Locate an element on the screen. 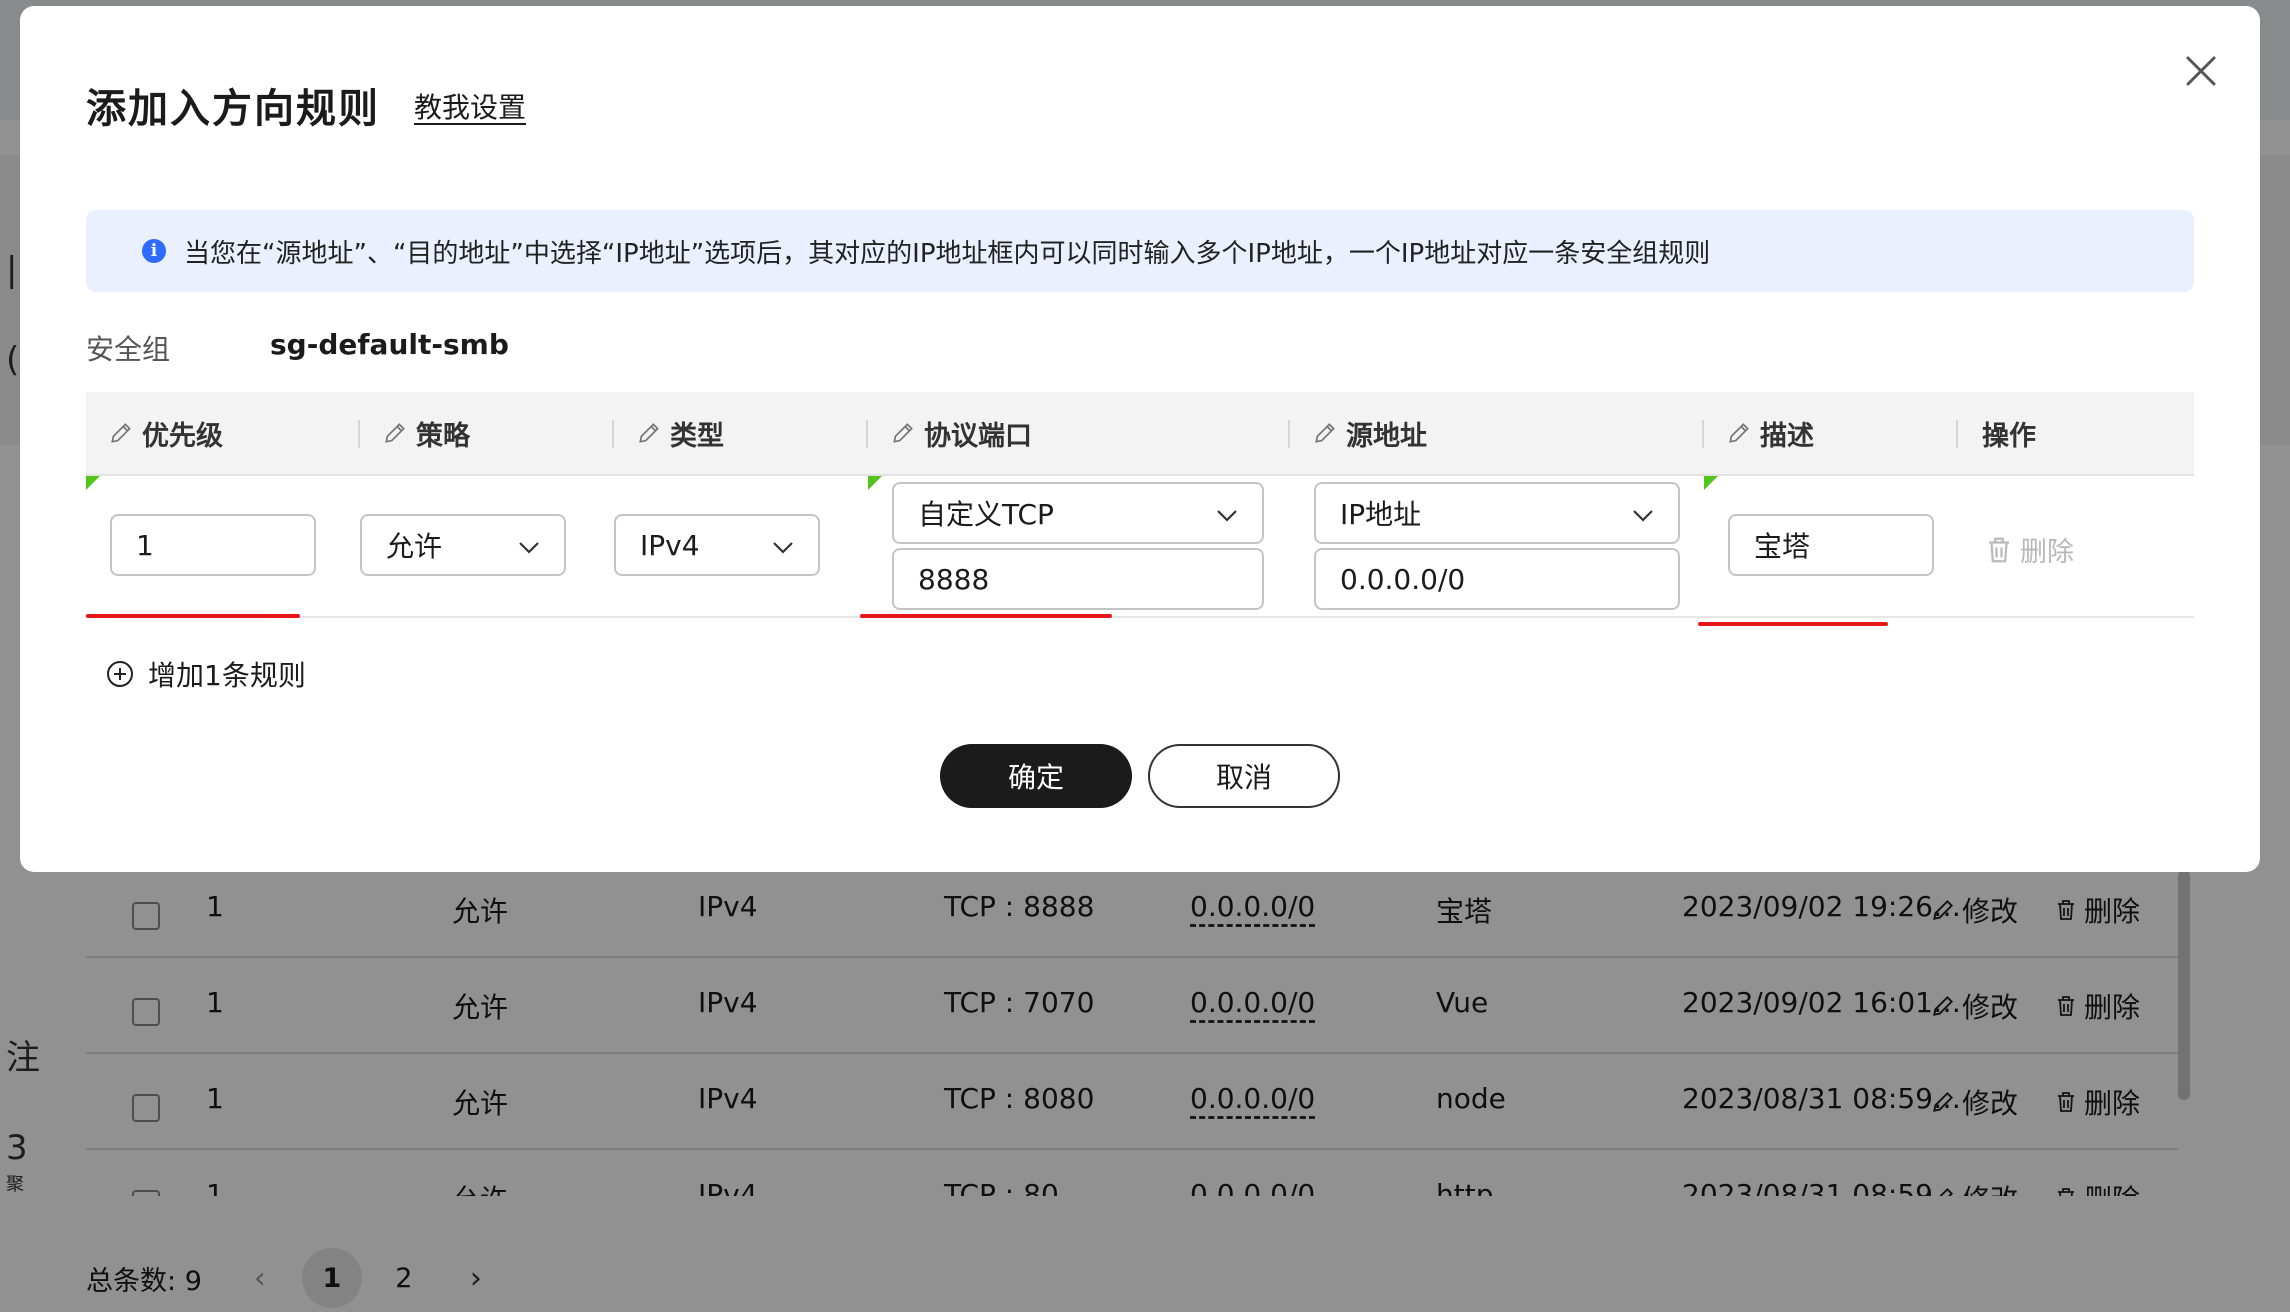  source-address-input: 0.0.0.0/0 is located at coordinates (1497, 579).